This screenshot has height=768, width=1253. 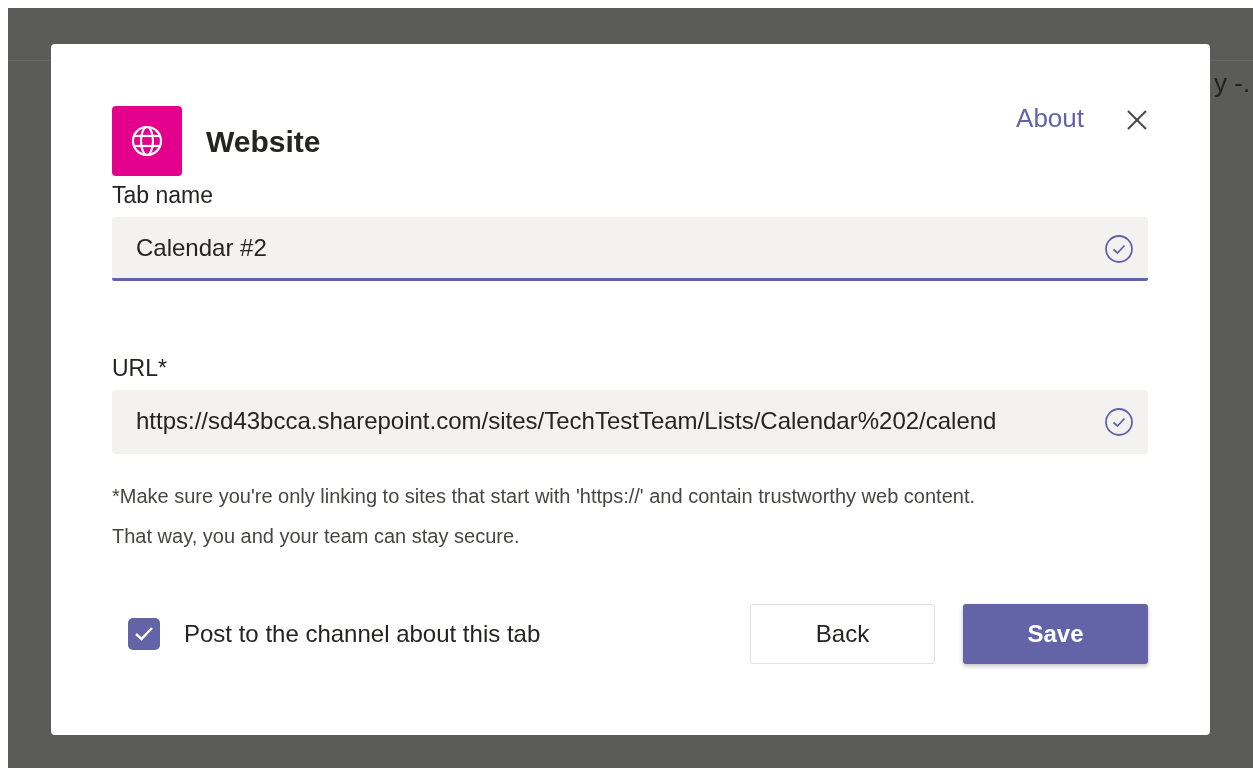 What do you see at coordinates (1055, 634) in the screenshot?
I see `save-button: Save` at bounding box center [1055, 634].